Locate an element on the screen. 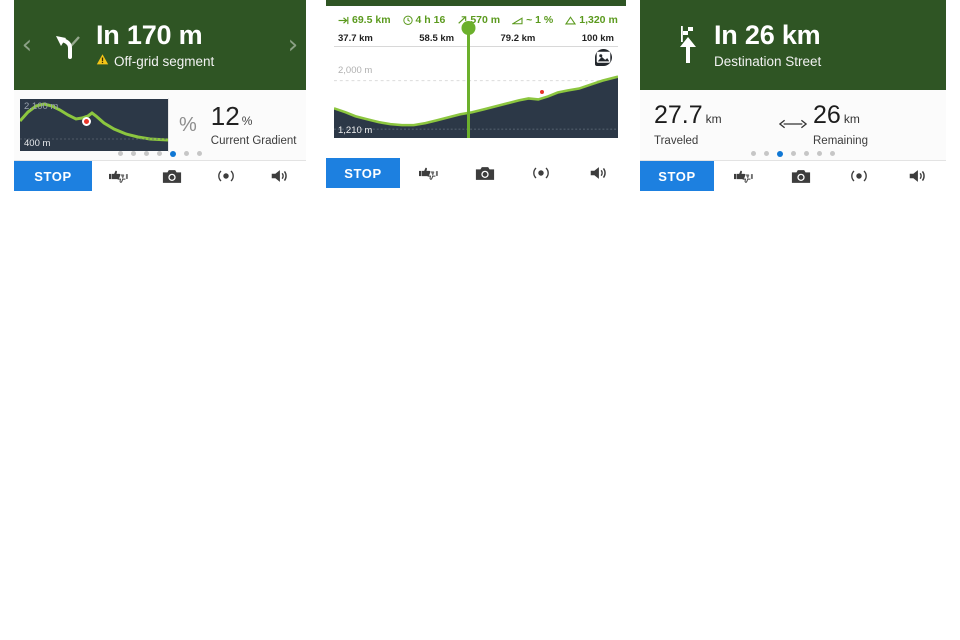 This screenshot has width=960, height=640. x-tick: 58.5 km is located at coordinates (437, 38).